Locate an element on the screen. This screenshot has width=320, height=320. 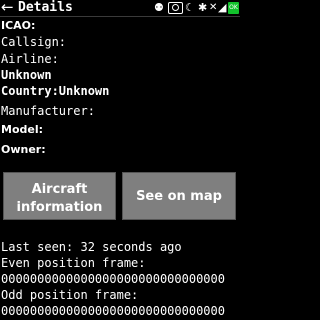
battery-icon: OK is located at coordinates (233, 8).